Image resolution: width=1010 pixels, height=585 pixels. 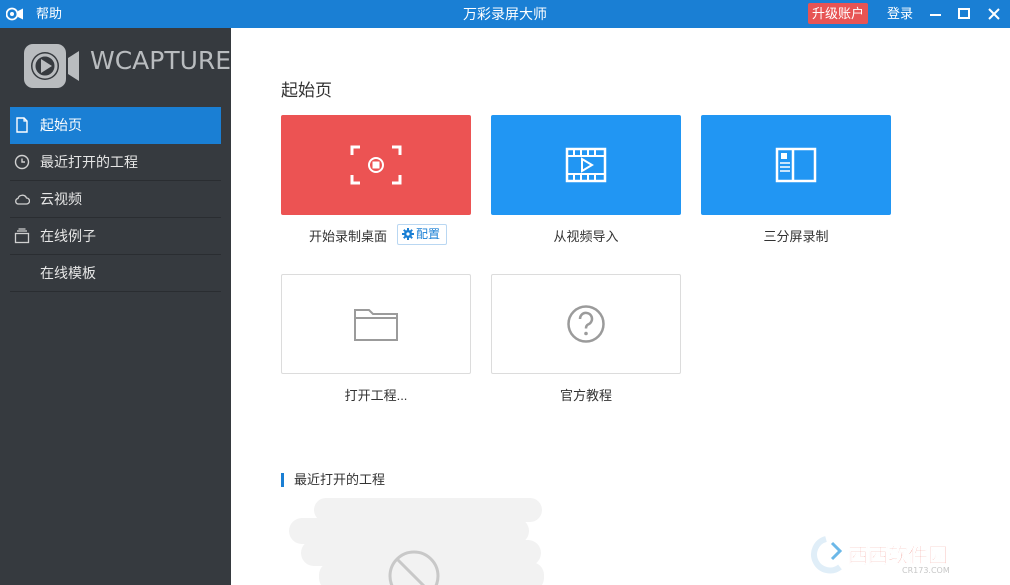 What do you see at coordinates (333, 480) in the screenshot?
I see `recent-projects-heading: 最近打开的工程` at bounding box center [333, 480].